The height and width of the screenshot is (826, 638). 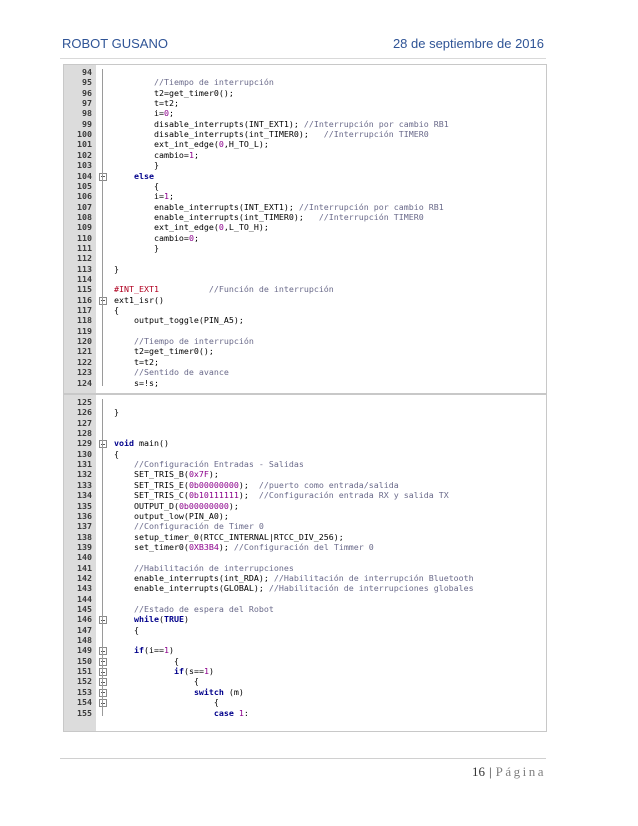 What do you see at coordinates (218, 464) in the screenshot?
I see `code-text: //Configuración Entradas - Salidas` at bounding box center [218, 464].